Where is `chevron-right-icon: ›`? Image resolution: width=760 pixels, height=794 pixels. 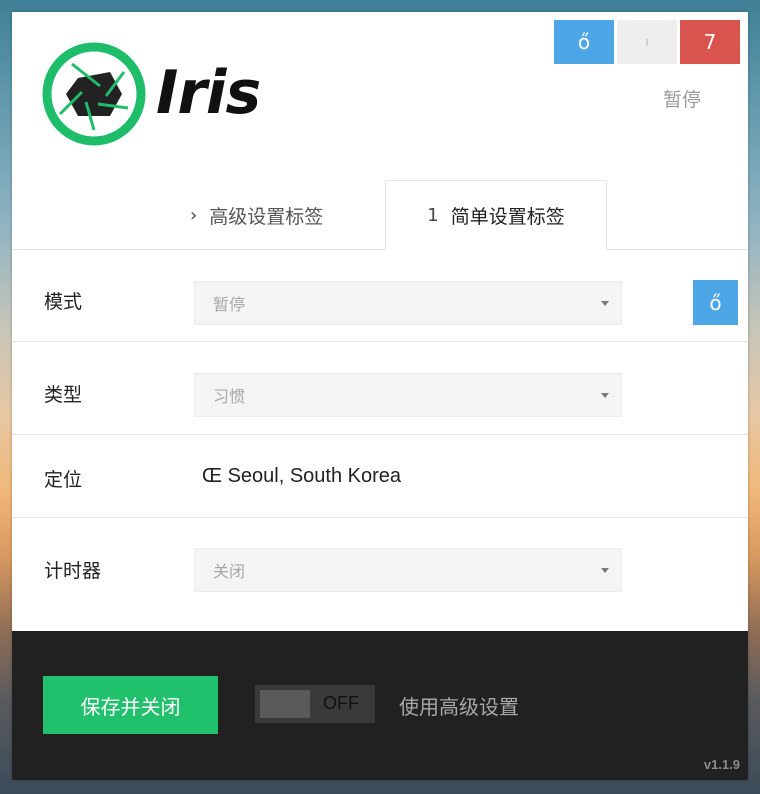 chevron-right-icon: › is located at coordinates (194, 215).